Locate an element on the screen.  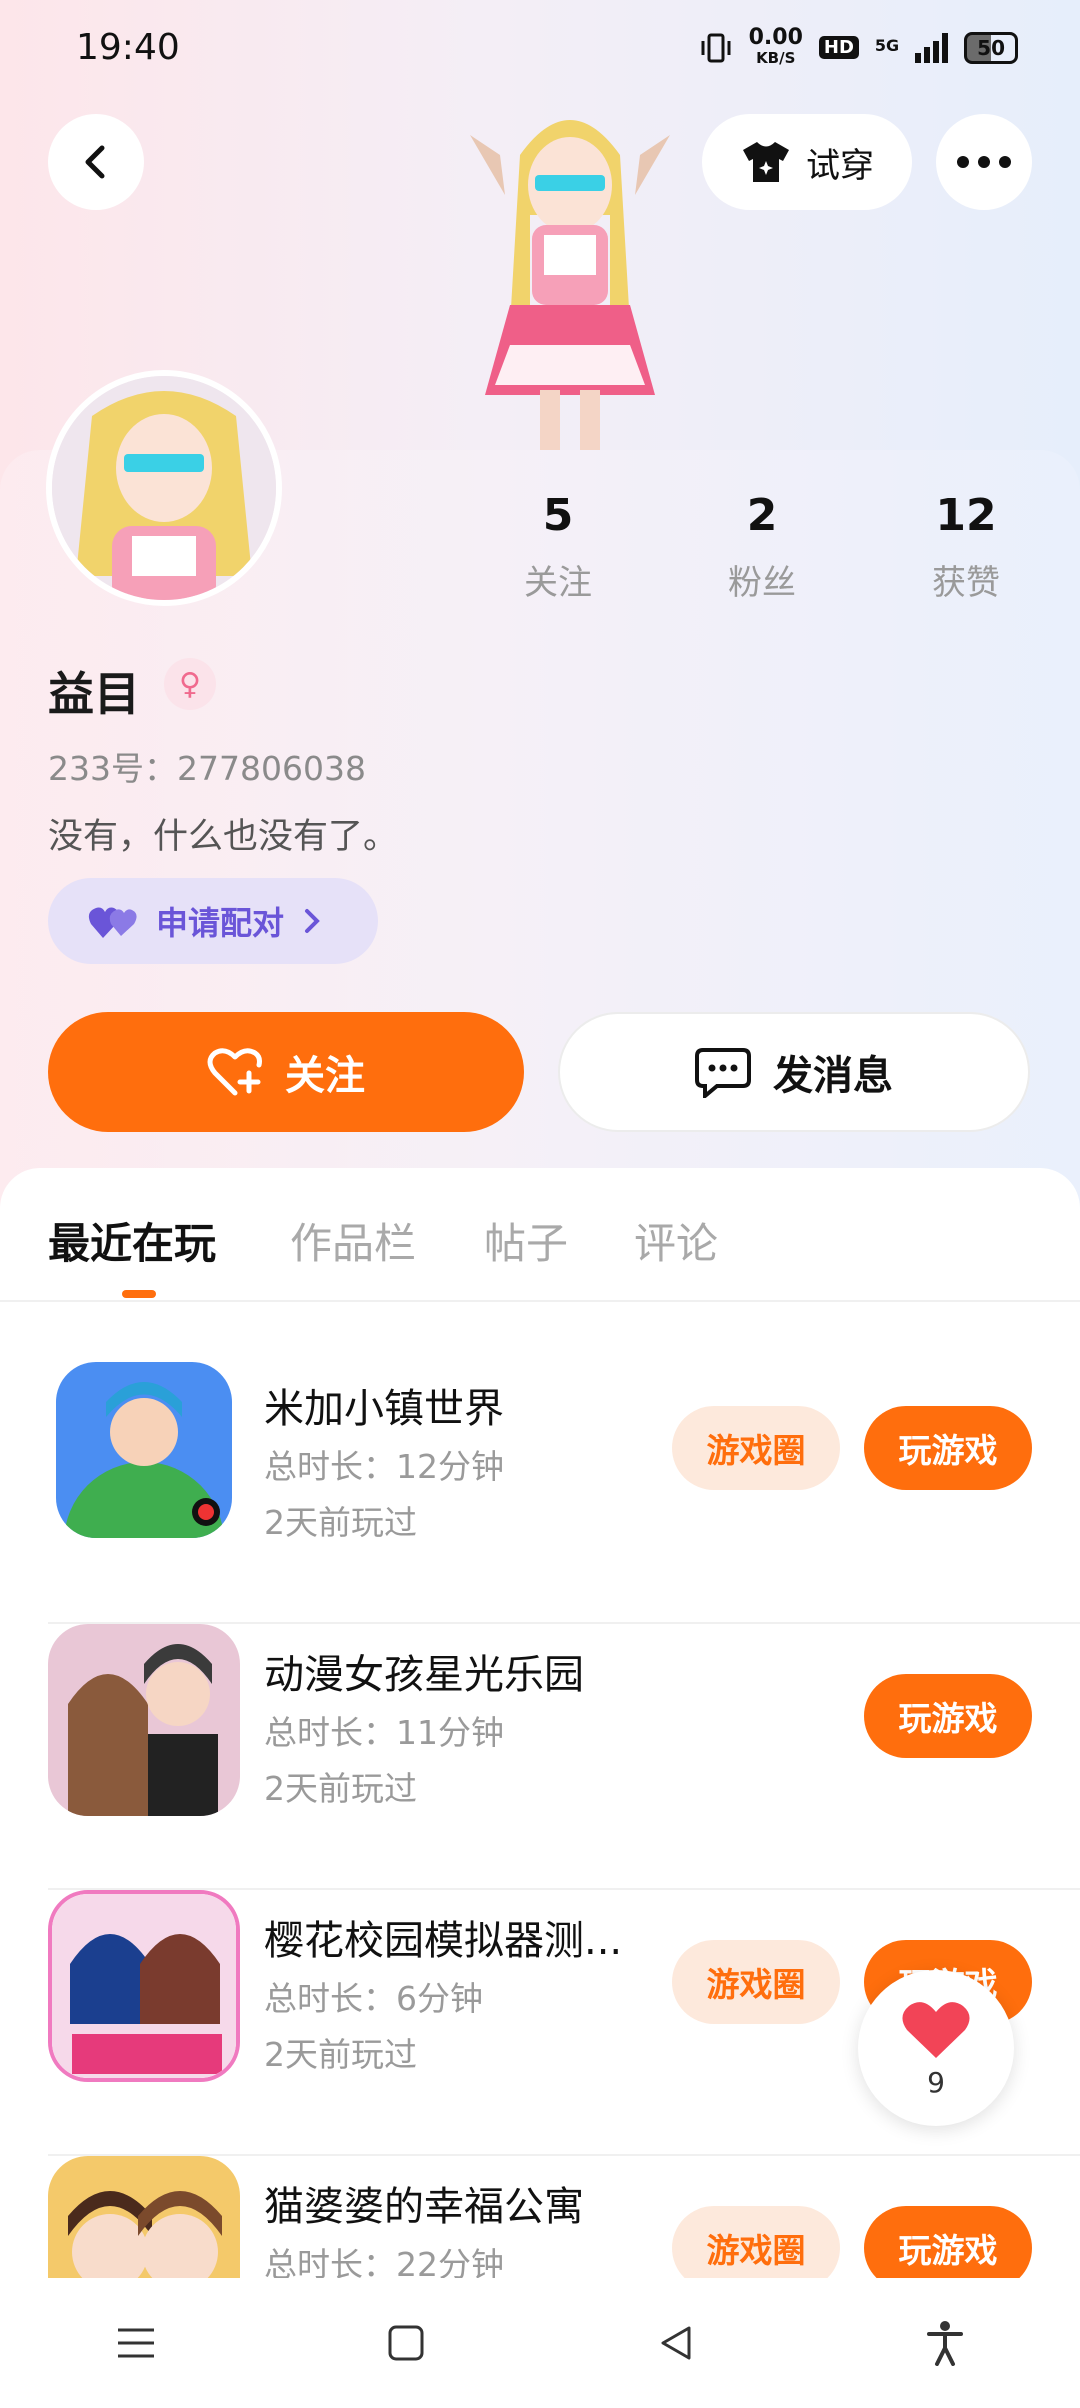
stat-following-label: 关注 is located at coordinates (558, 583).